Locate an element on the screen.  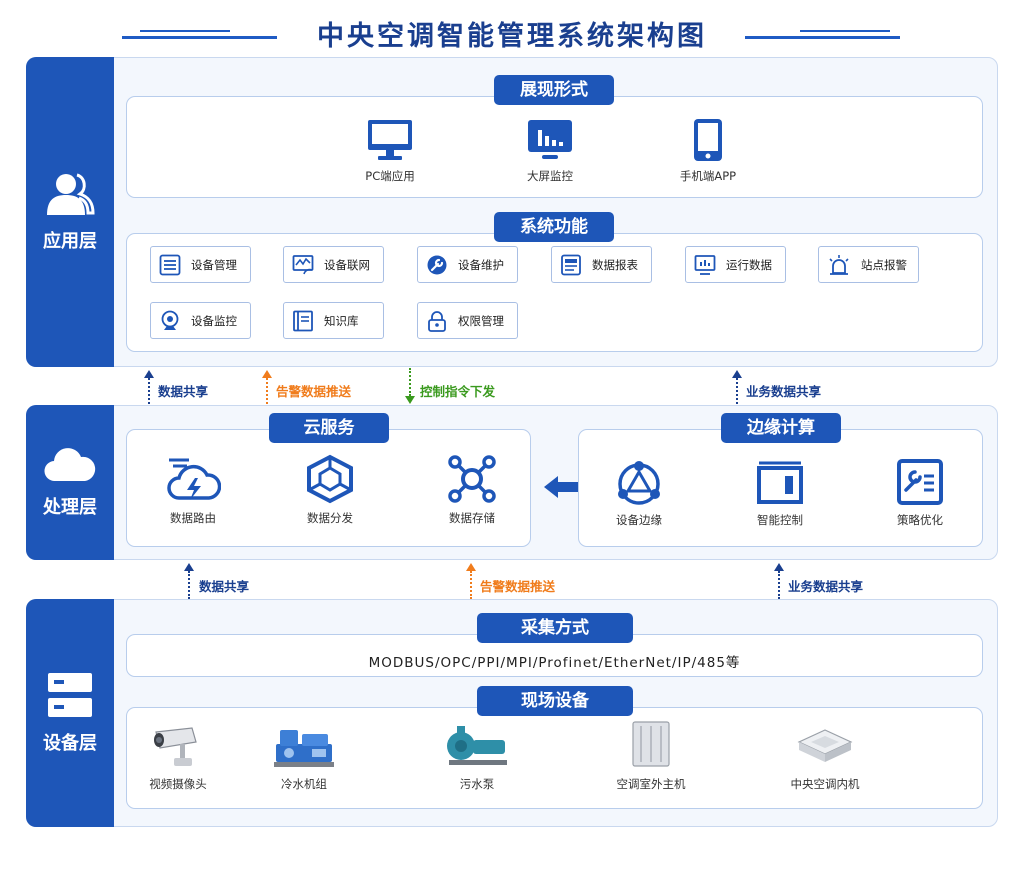
device-layer-label: 设备层 is located at coordinates (70, 743).